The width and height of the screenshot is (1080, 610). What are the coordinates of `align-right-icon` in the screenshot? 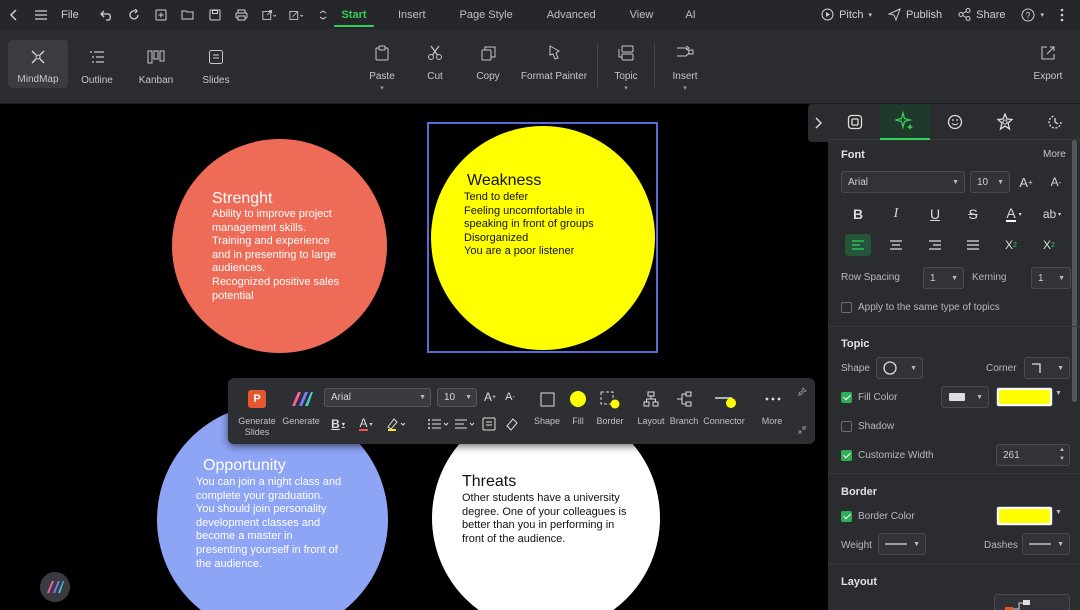 It's located at (935, 245).